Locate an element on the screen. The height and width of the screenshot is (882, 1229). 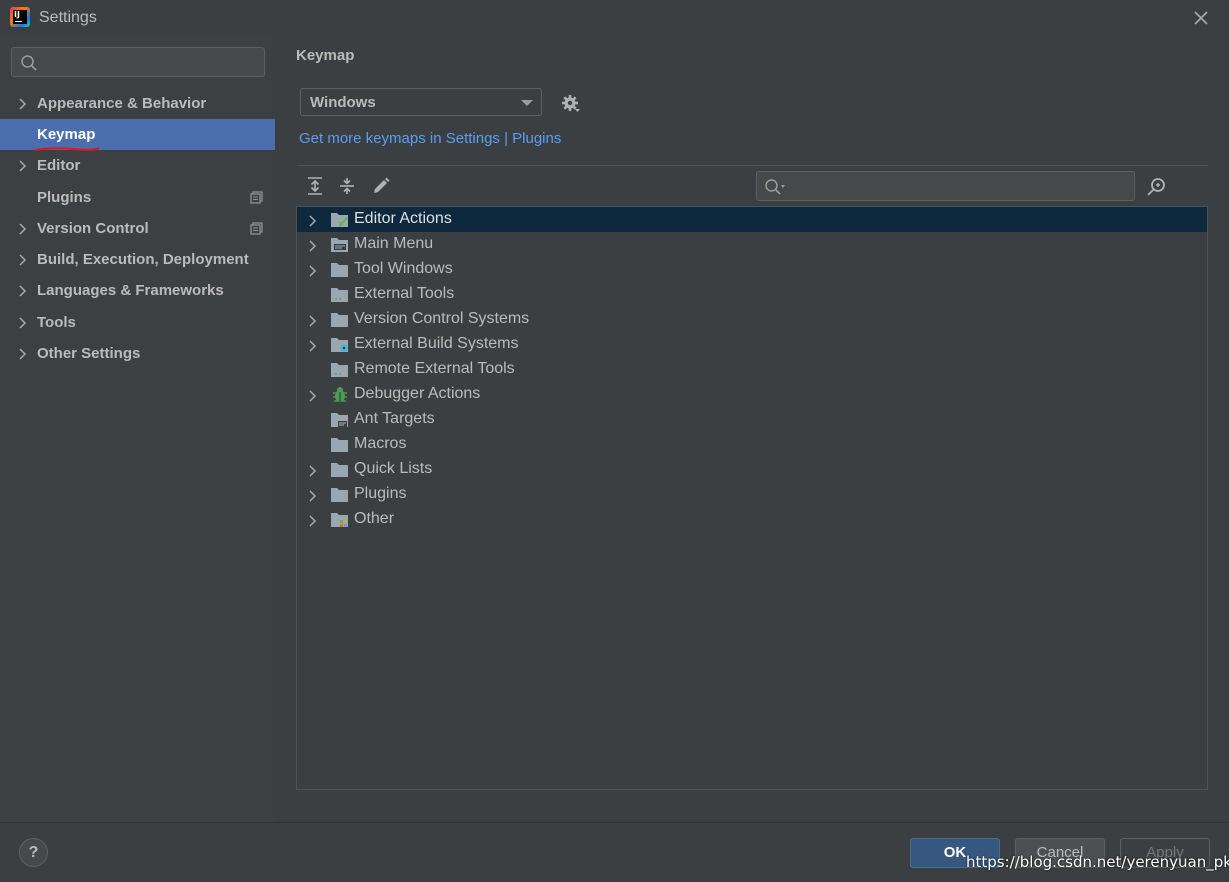
tree-row-label: Editor Actions is located at coordinates (403, 218).